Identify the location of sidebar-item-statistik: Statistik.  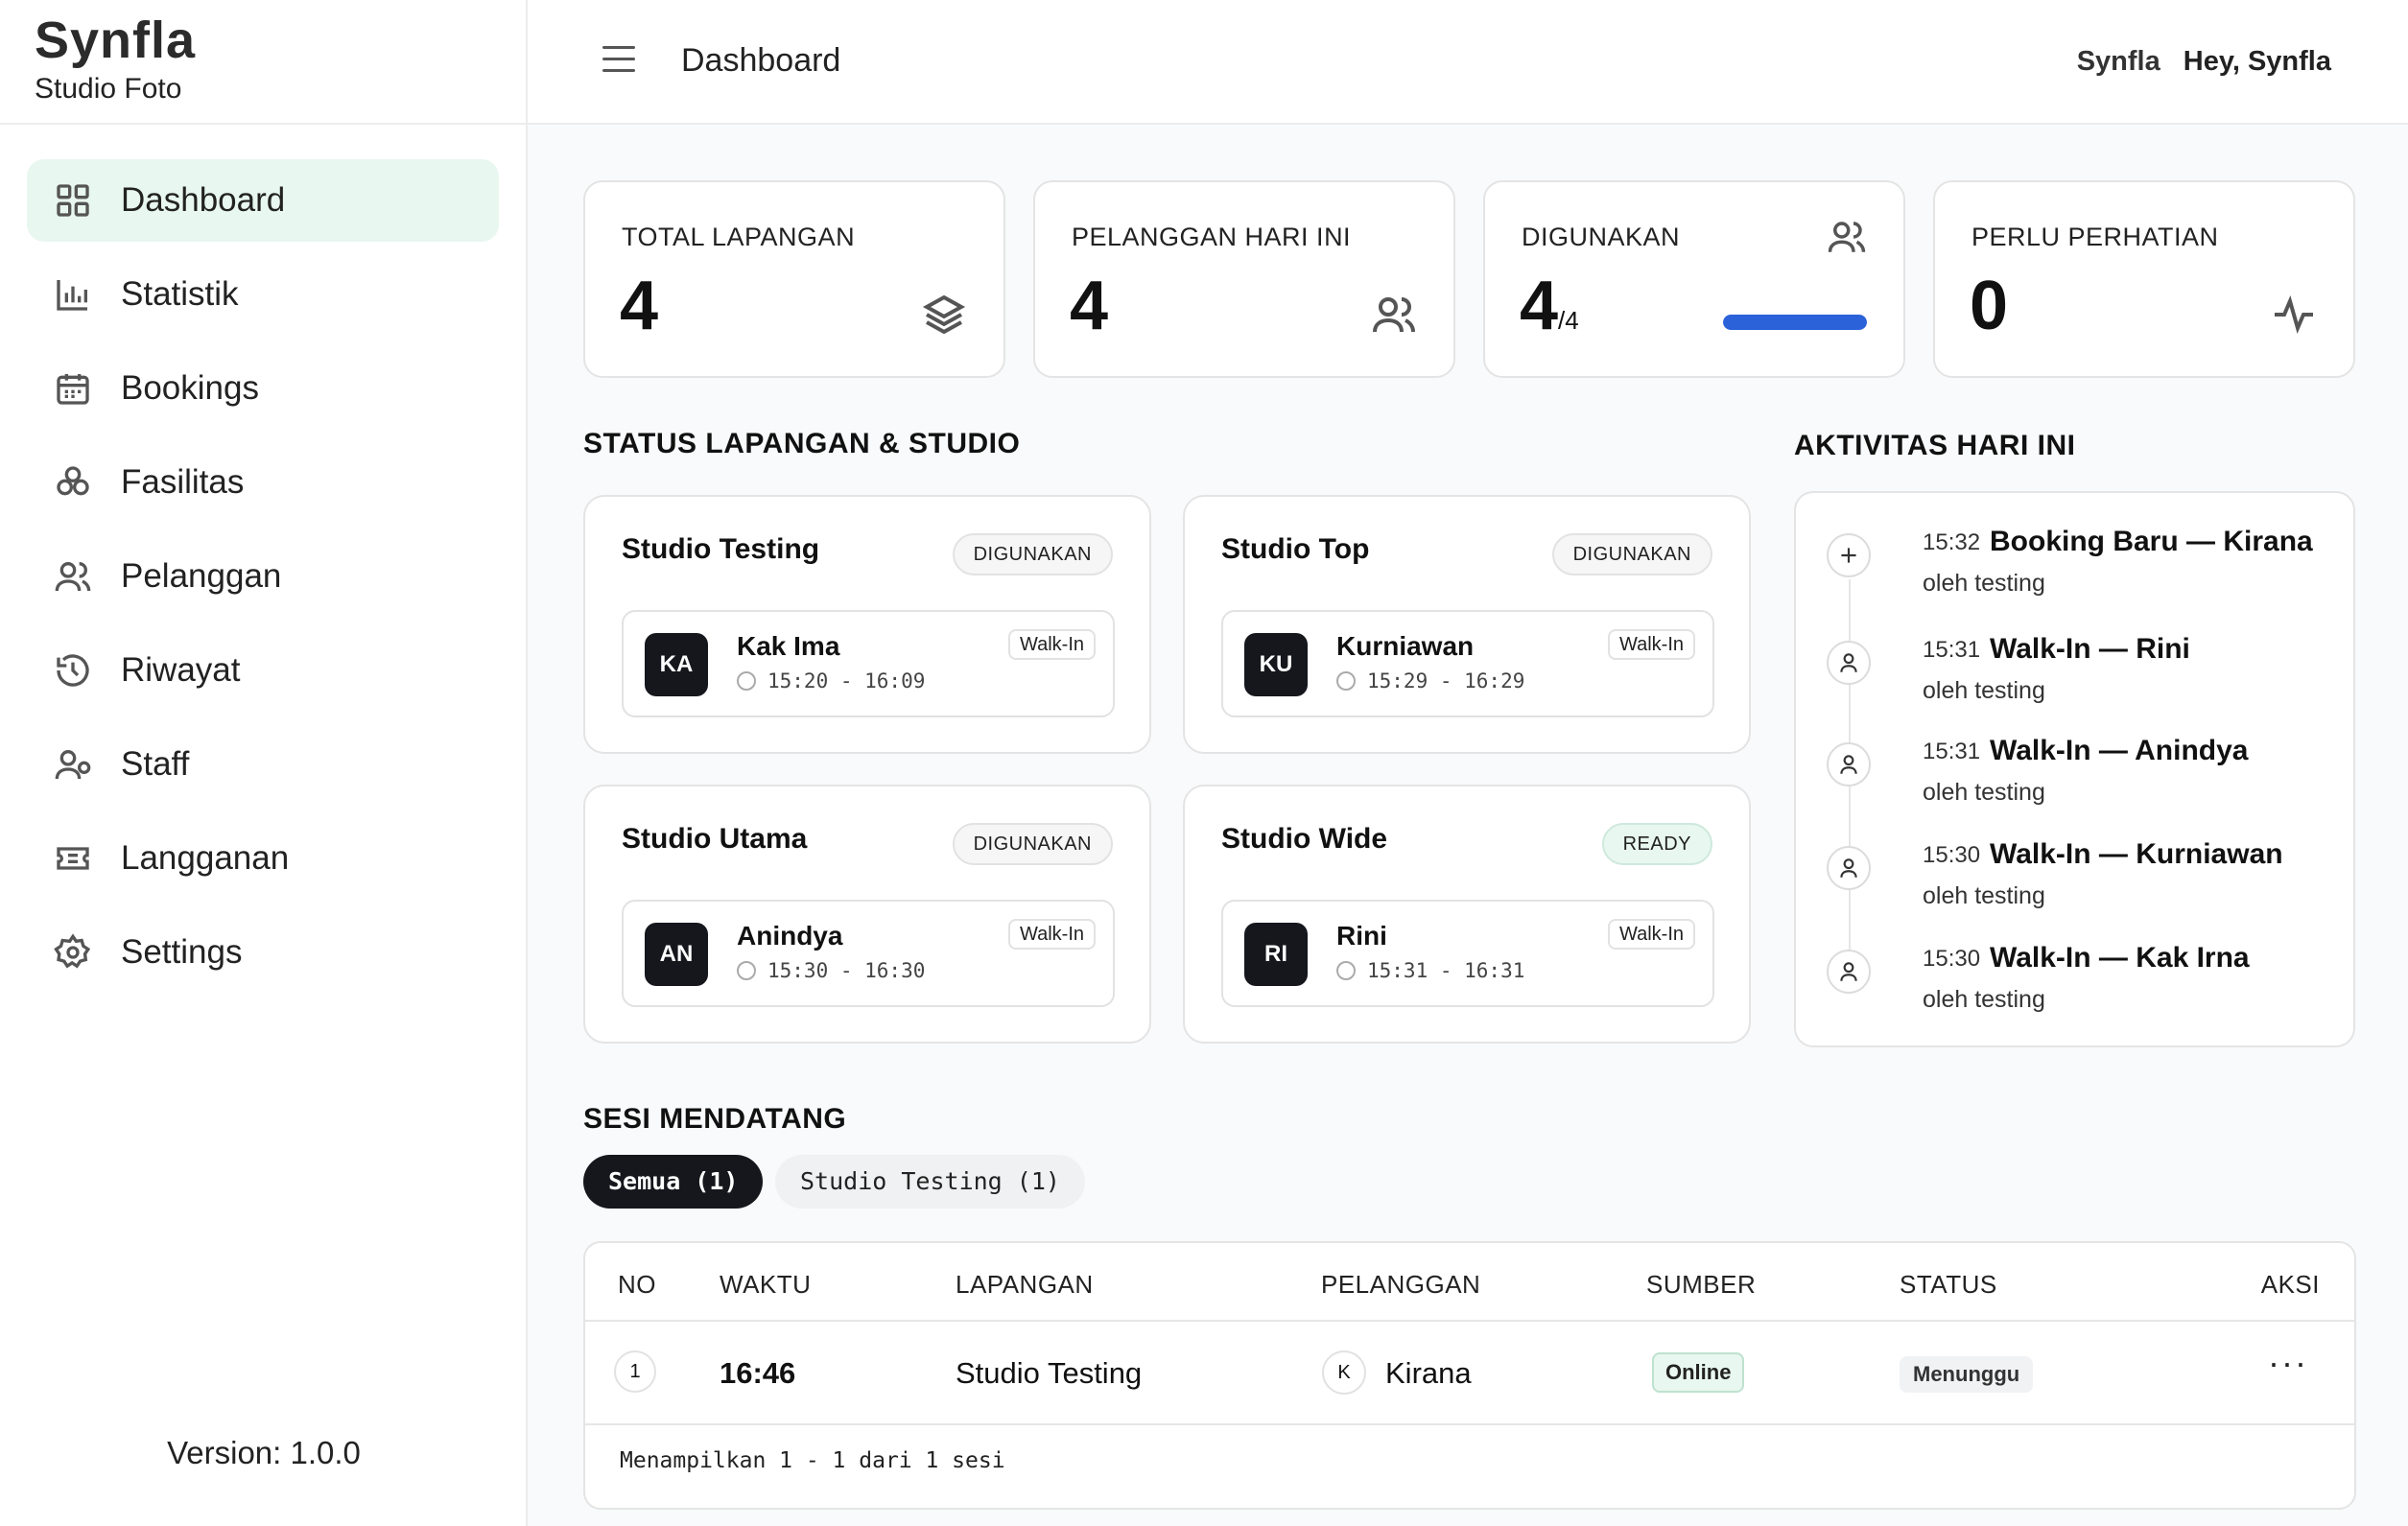
(263, 295).